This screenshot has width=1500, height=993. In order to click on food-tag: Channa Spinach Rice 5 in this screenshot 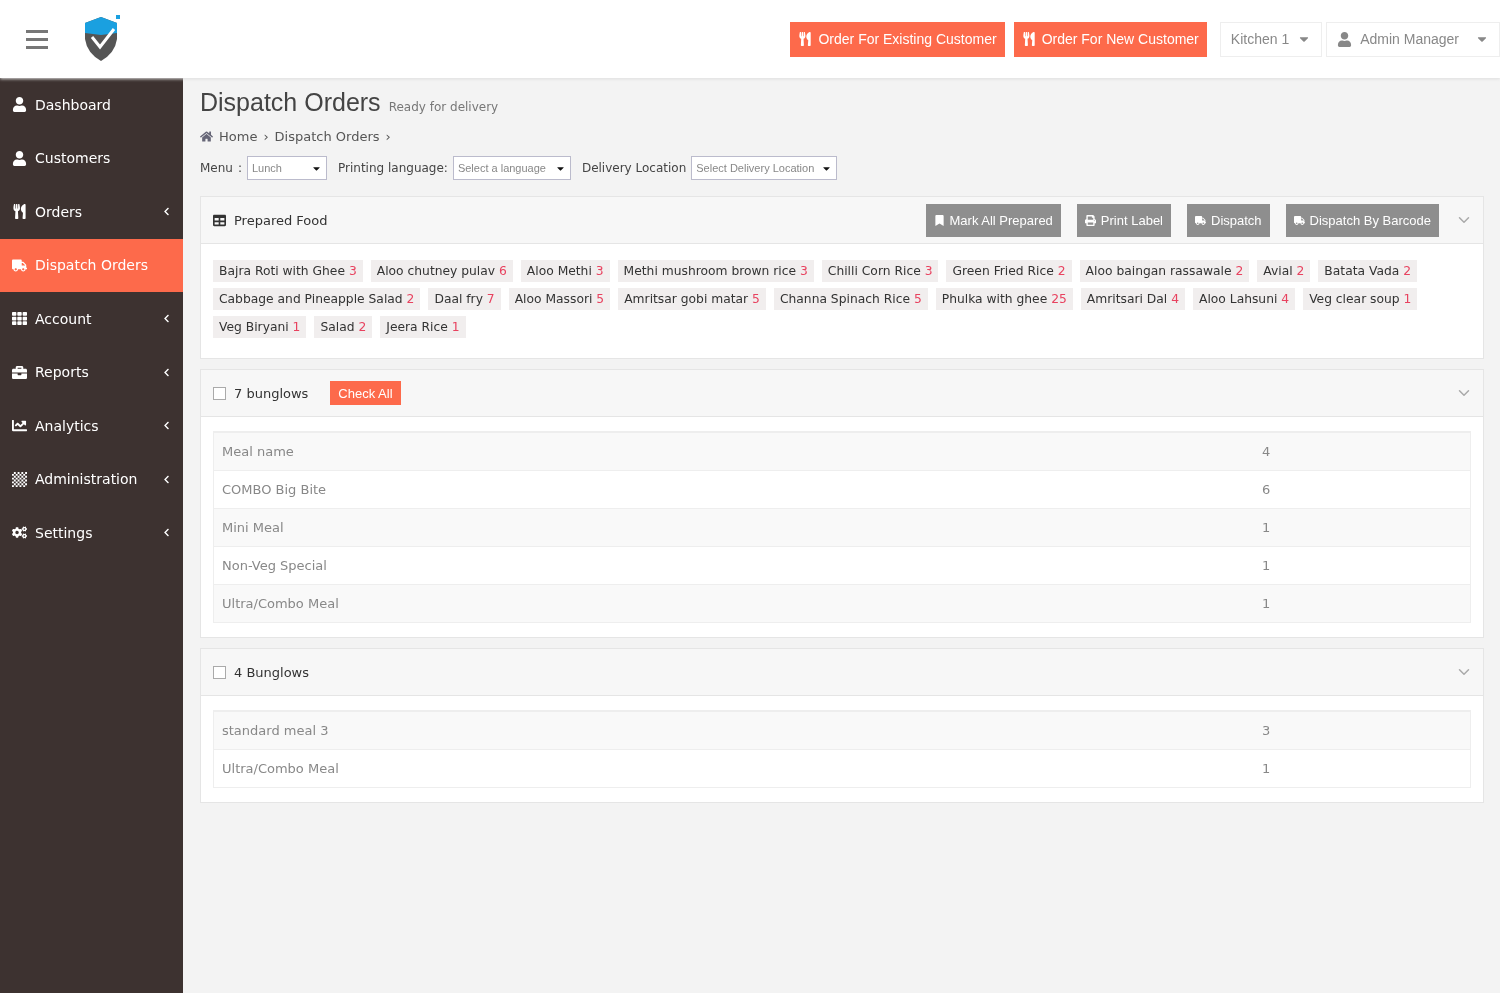, I will do `click(850, 299)`.